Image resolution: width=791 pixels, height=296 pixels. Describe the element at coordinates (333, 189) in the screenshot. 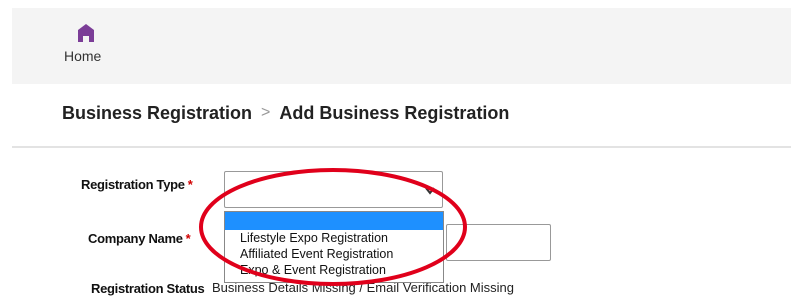

I see `registration-type-select` at that location.